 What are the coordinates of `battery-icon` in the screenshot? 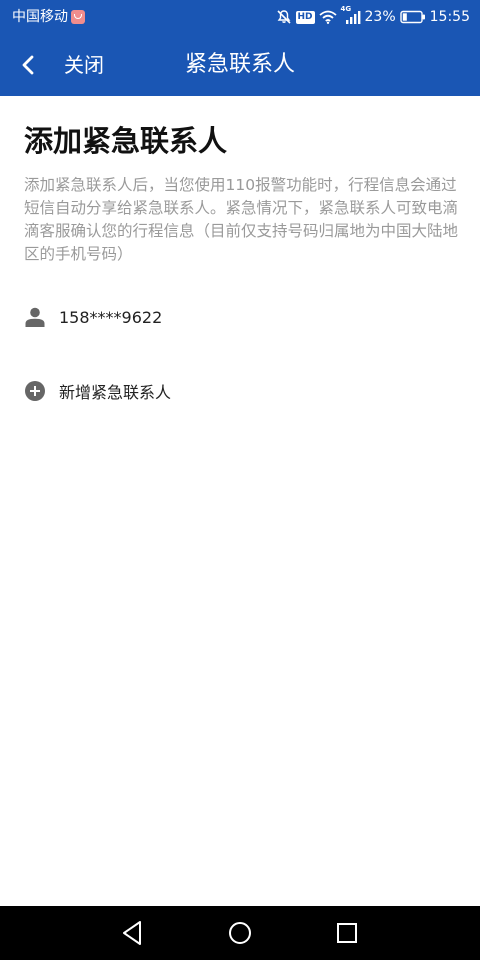 It's located at (412, 17).